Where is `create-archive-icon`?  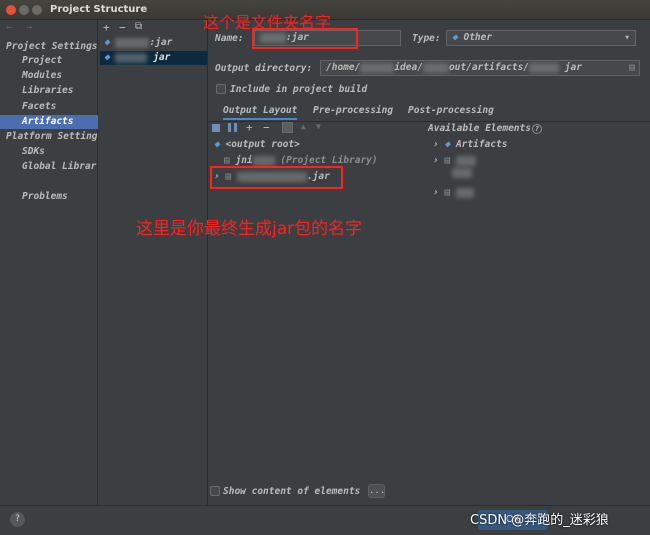 create-archive-icon is located at coordinates (232, 127).